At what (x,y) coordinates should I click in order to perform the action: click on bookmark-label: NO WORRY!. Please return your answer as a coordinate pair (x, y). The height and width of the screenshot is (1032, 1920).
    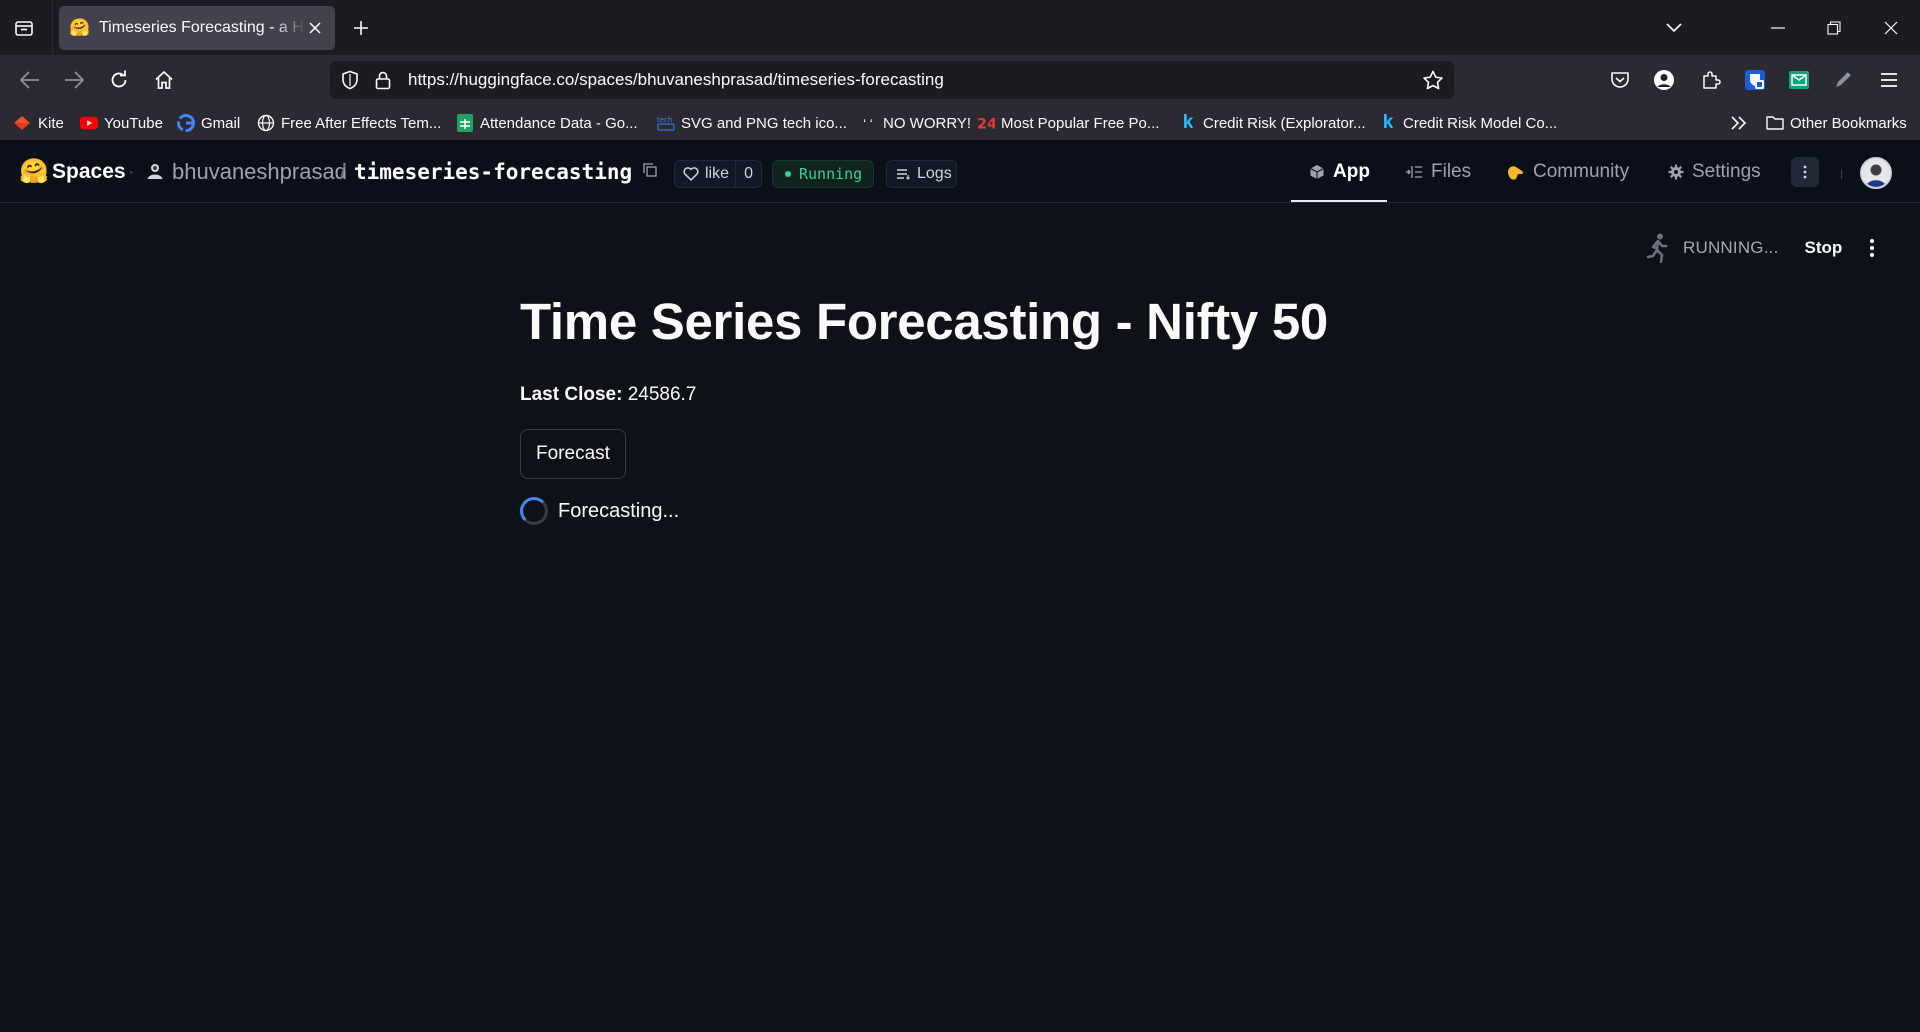
    Looking at the image, I should click on (927, 123).